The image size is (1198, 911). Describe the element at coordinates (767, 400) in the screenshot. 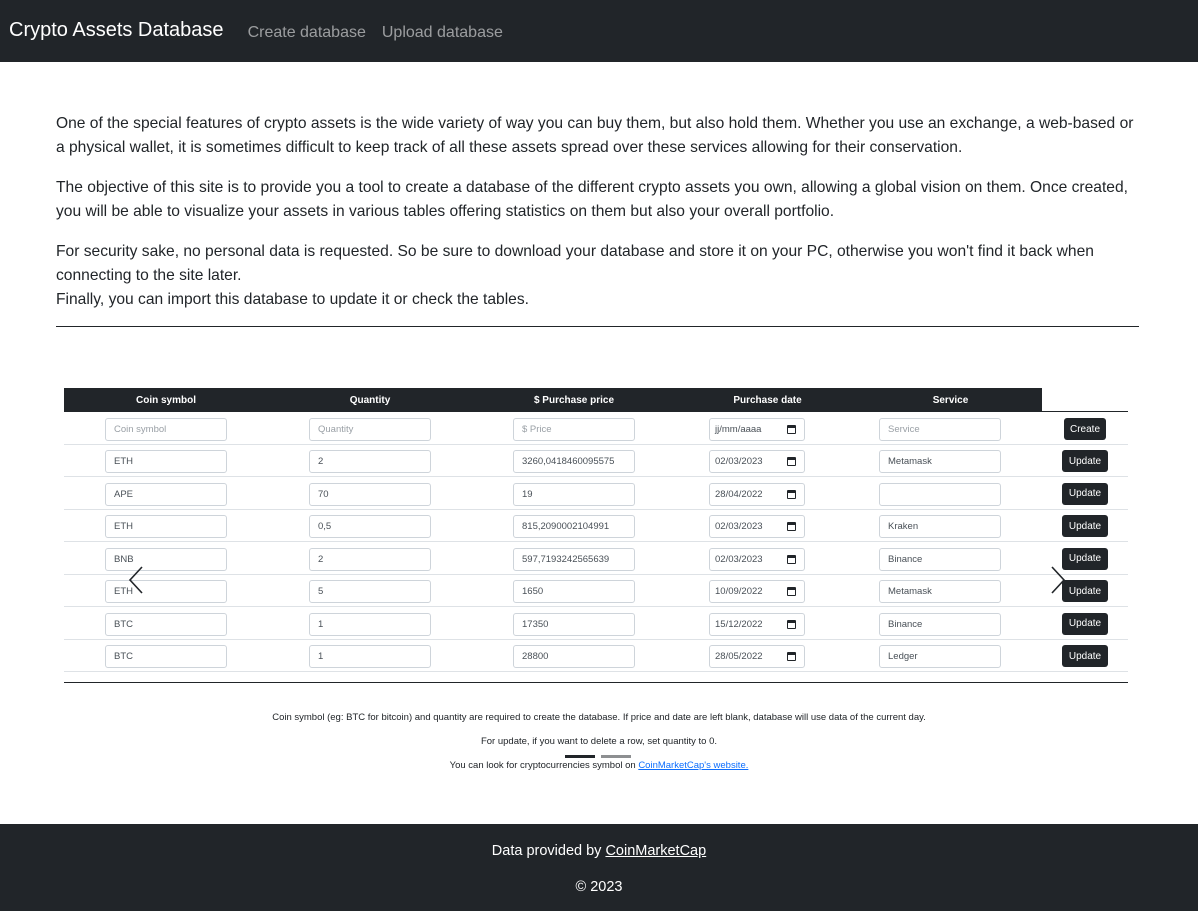

I see `header-purchase-date: Purchase date` at that location.